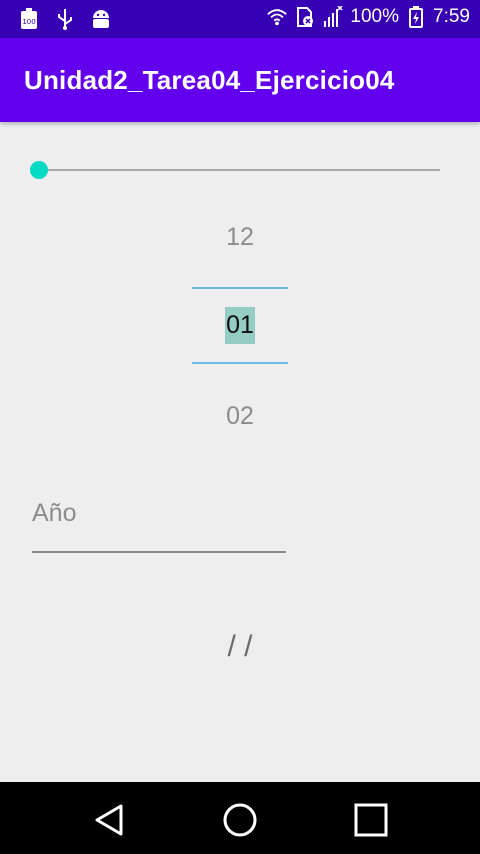 This screenshot has width=480, height=854. I want to click on date-output: / /, so click(240, 646).